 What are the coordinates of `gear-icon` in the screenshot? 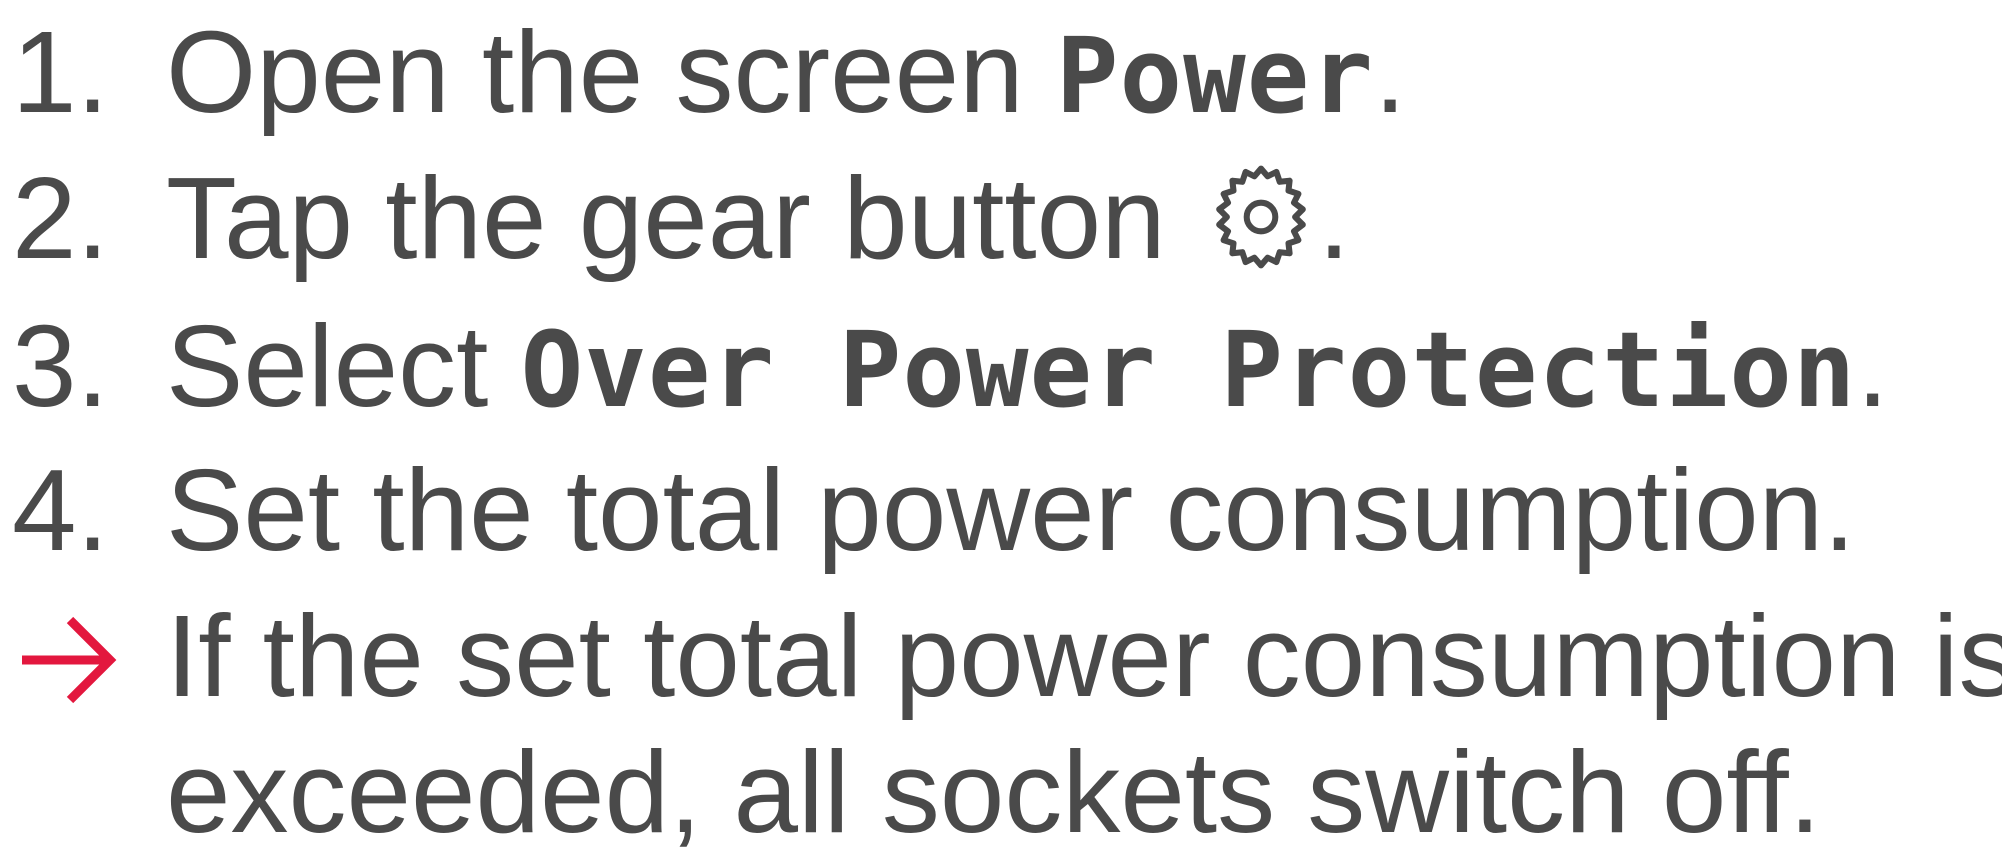 It's located at (1261, 217).